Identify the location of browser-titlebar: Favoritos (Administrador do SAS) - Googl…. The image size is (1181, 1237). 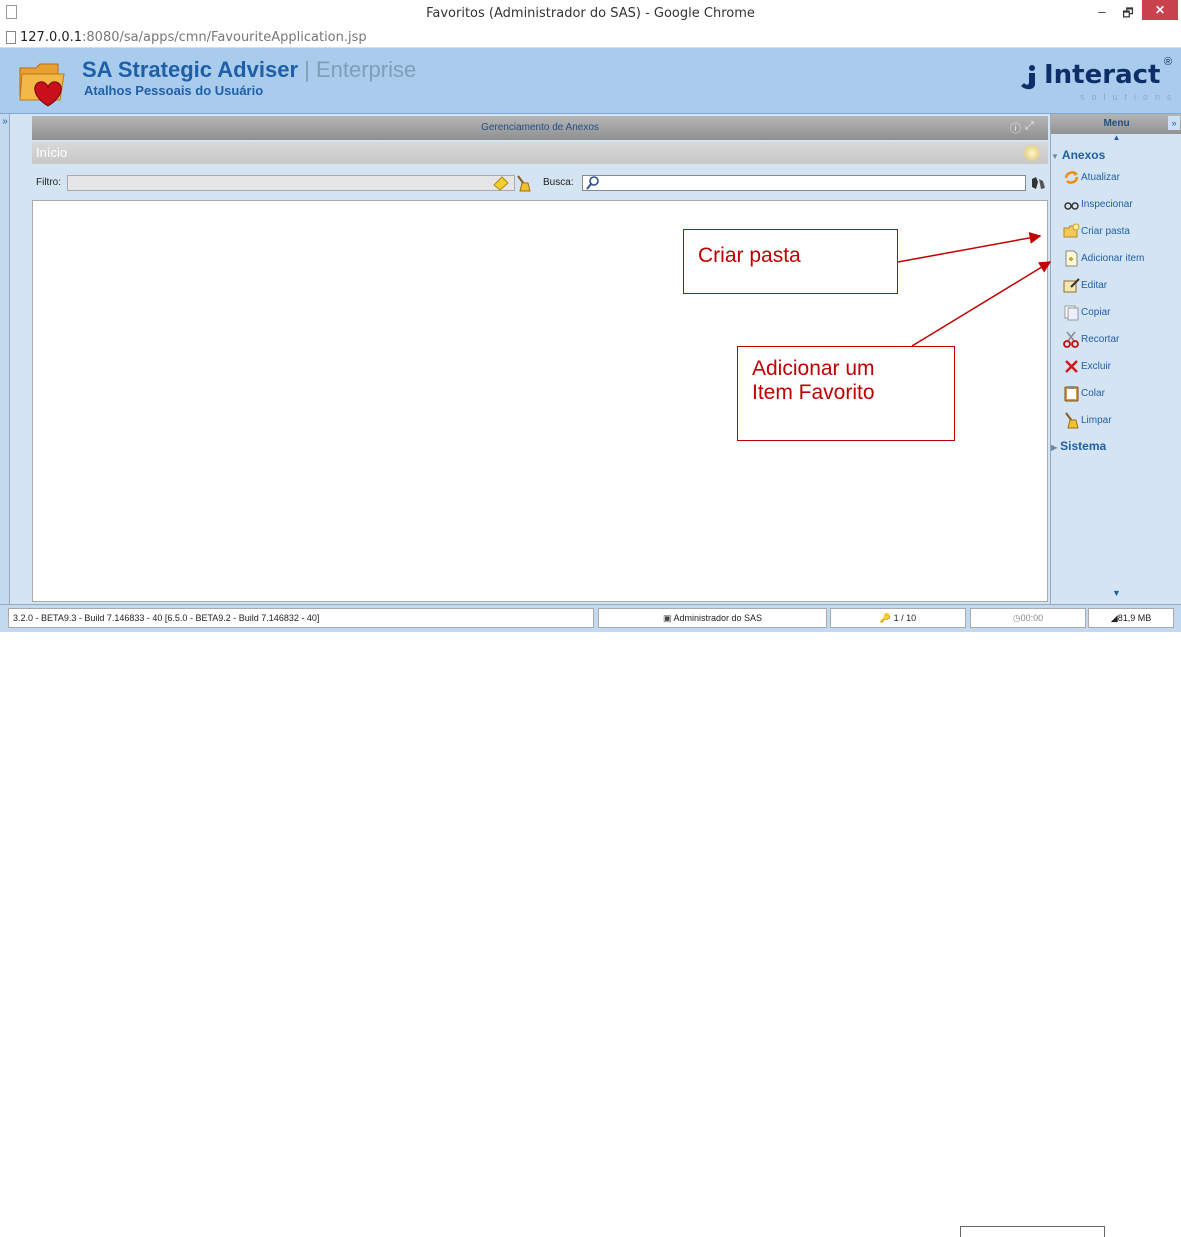
(590, 14).